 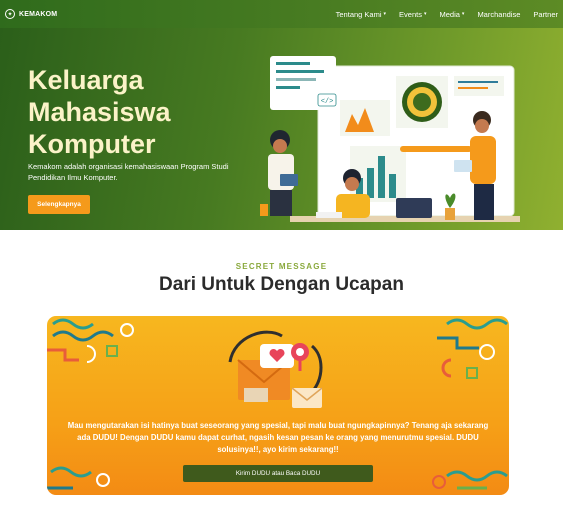 What do you see at coordinates (281, 284) in the screenshot?
I see `section-title: Dari Untuk Dengan Ucapan` at bounding box center [281, 284].